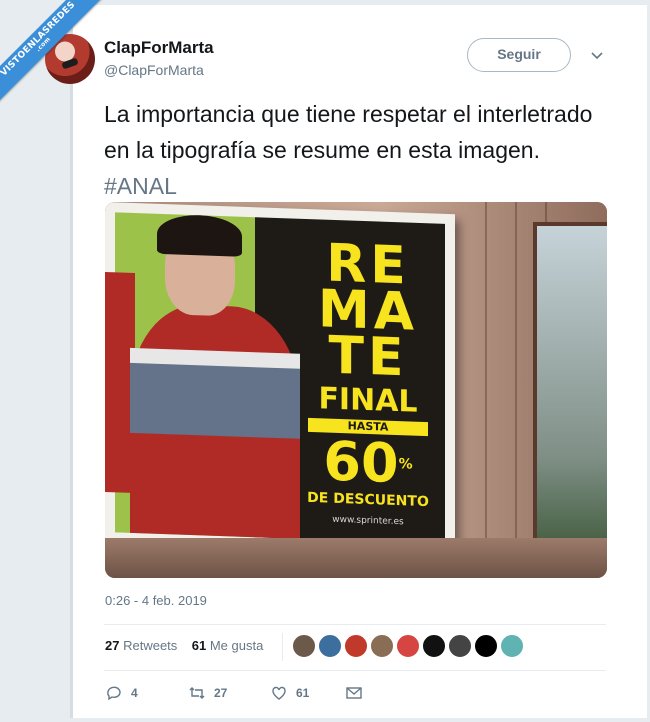 Image resolution: width=650 pixels, height=722 pixels. I want to click on reply-icon, so click(114, 693).